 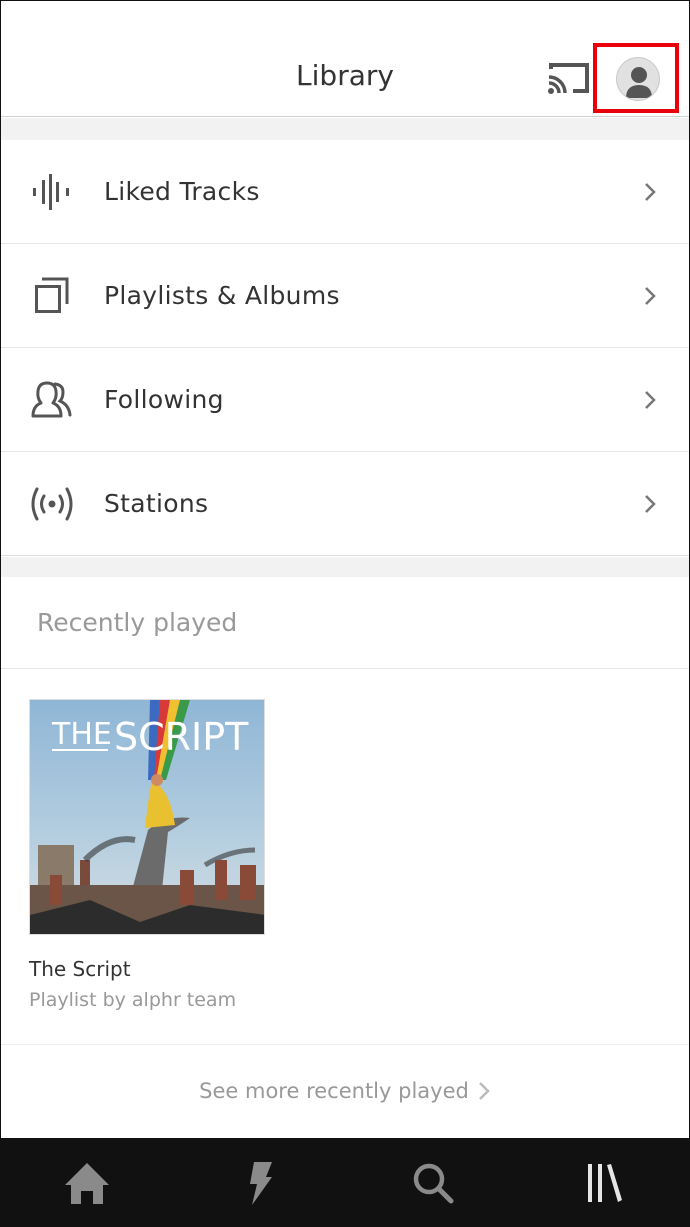 I want to click on bottom-tab-bar, so click(x=345, y=1182).